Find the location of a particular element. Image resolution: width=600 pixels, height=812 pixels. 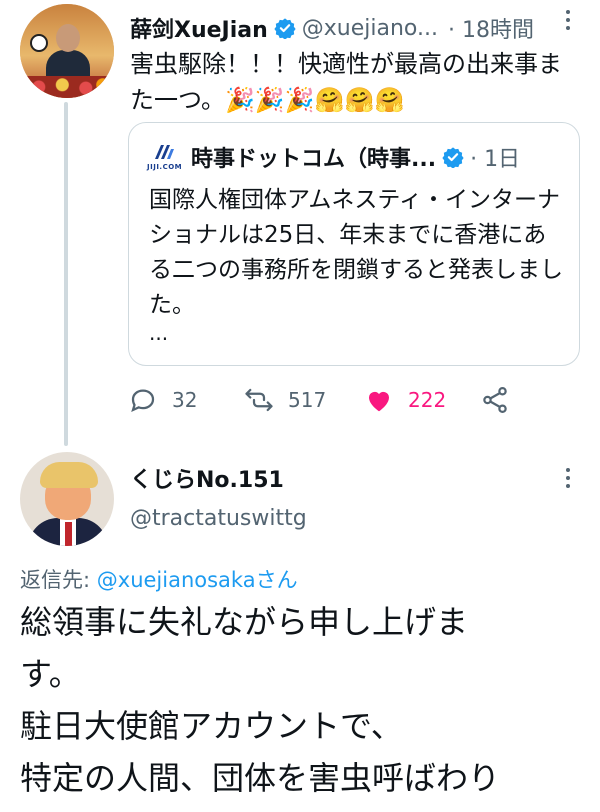

quote-header: 時事ドットコム（時事... · 1日 is located at coordinates (377, 157).